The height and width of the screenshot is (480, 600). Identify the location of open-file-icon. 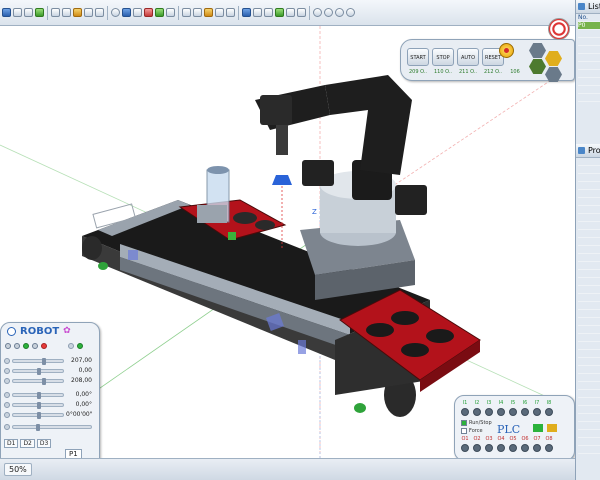
(17, 12).